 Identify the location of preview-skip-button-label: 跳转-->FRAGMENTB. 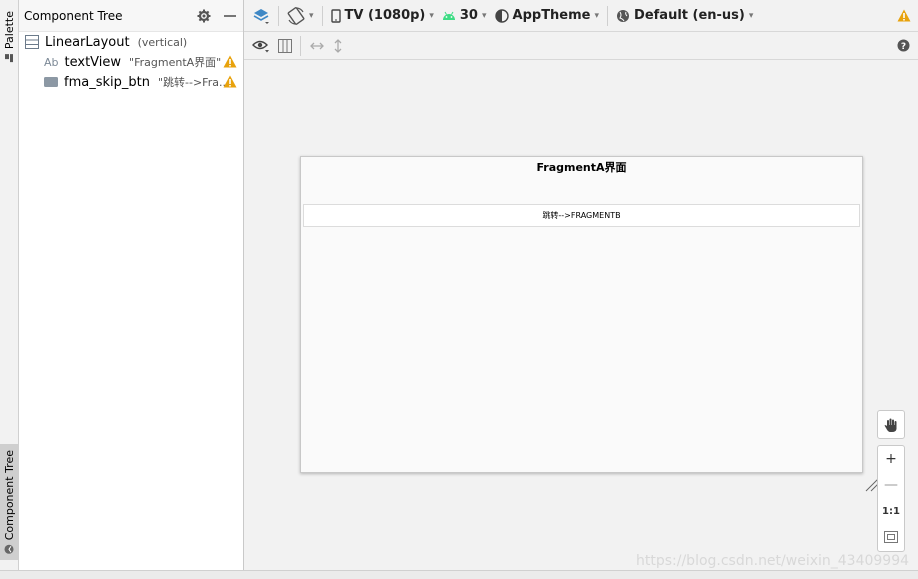
(581, 215).